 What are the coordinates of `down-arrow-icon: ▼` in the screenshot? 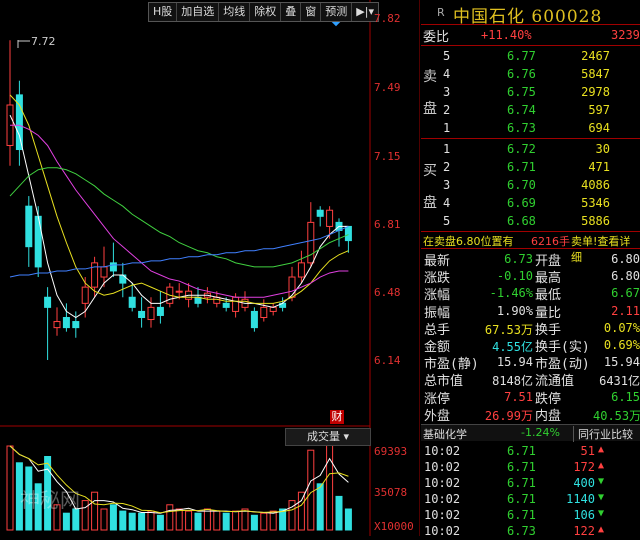 It's located at (601, 497).